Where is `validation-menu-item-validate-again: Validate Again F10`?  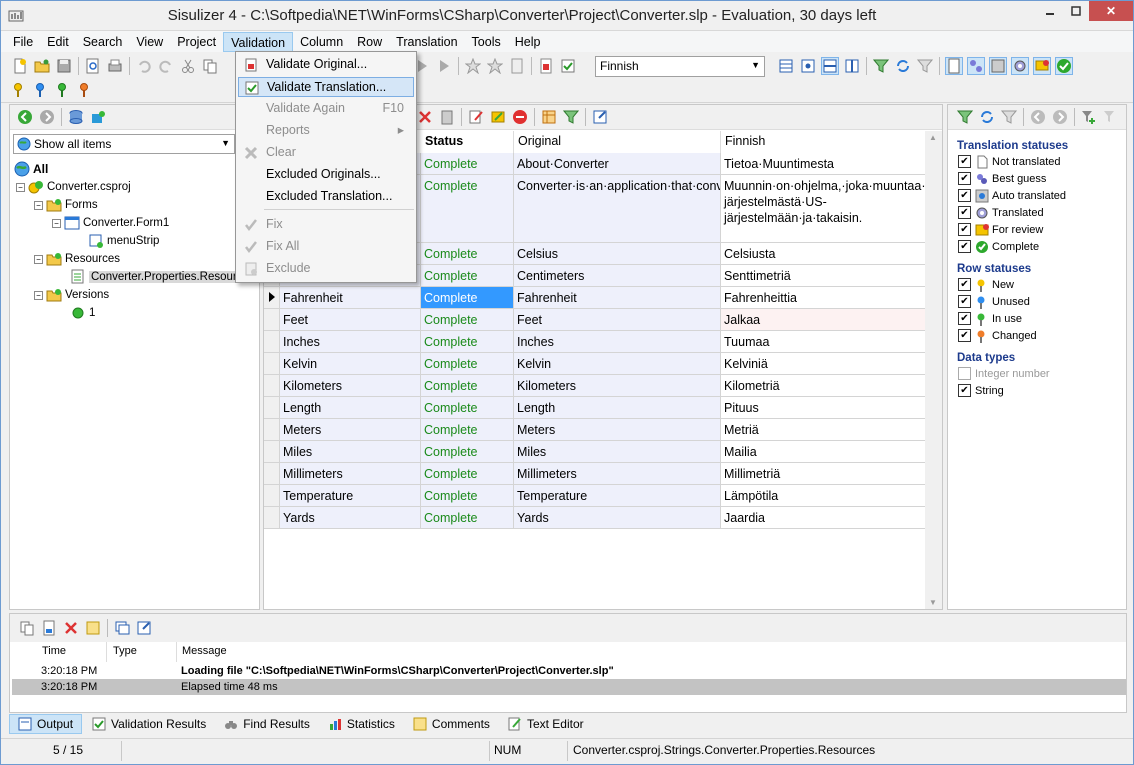
validation-menu-item-validate-again: Validate Again F10 is located at coordinates (326, 109).